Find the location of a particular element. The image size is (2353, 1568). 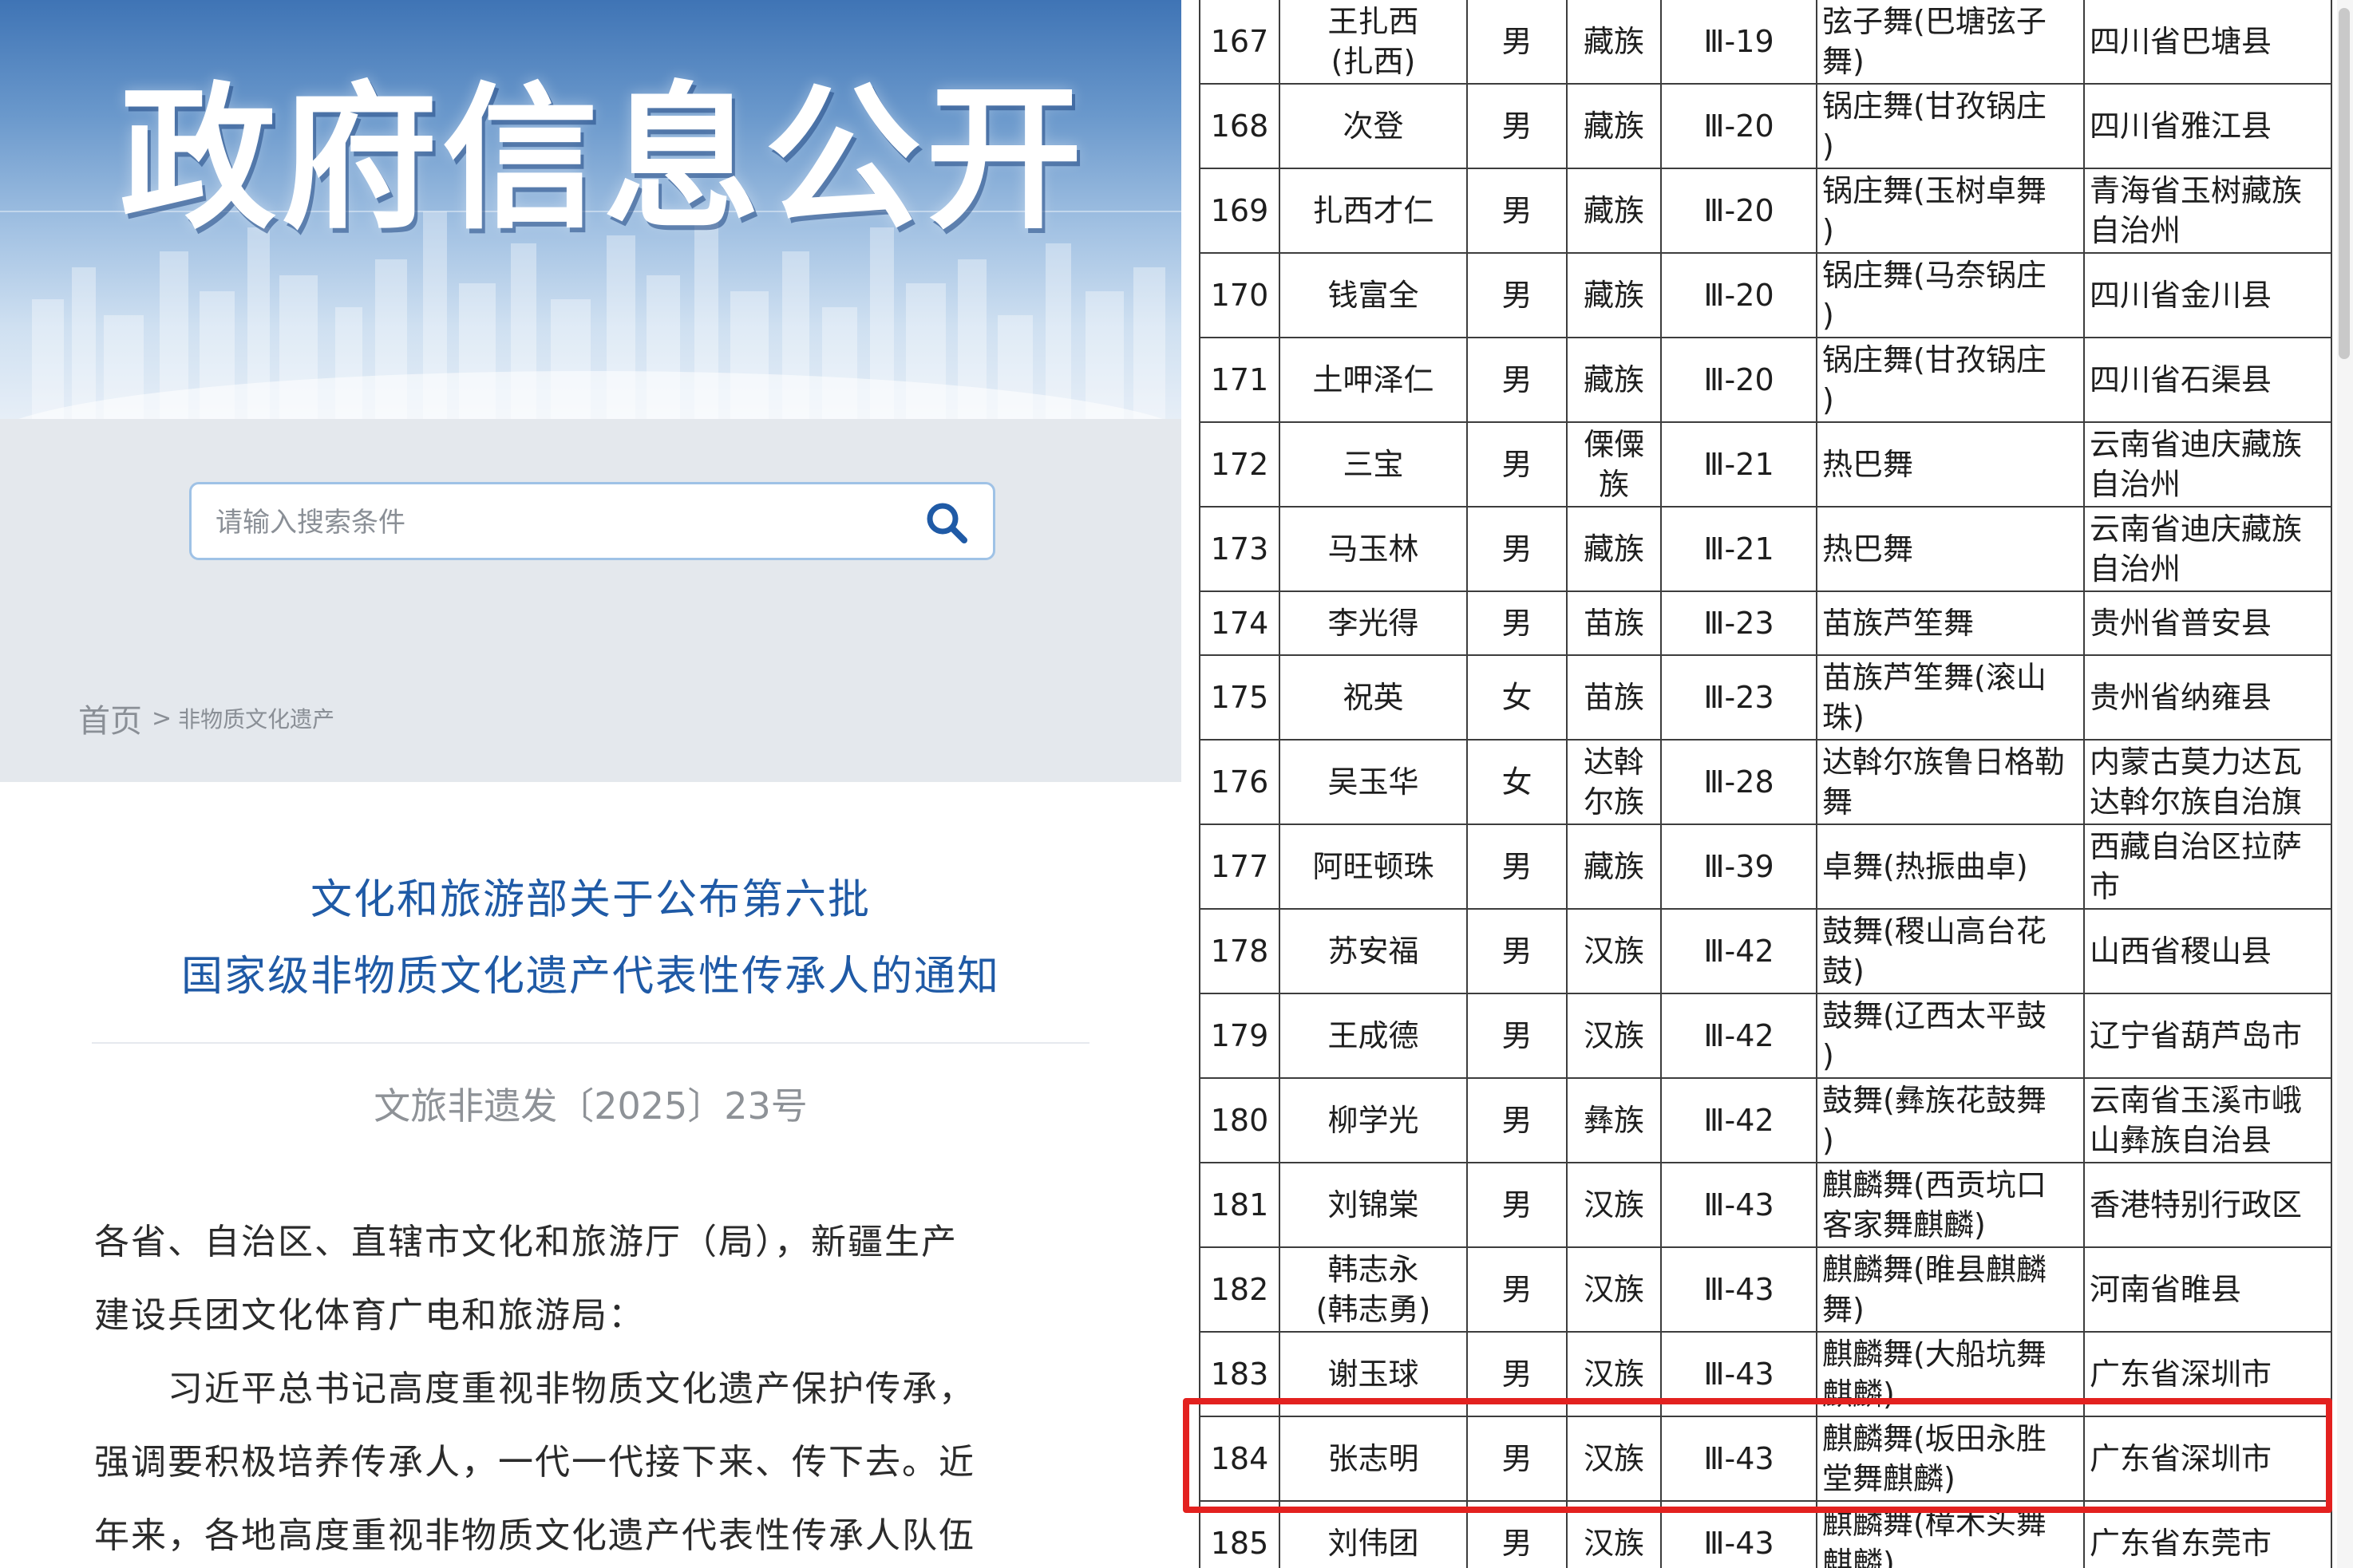

body-text-line: 年来，各地高度重视非物质文化遗产代表性传承人队伍 is located at coordinates (534, 1535).